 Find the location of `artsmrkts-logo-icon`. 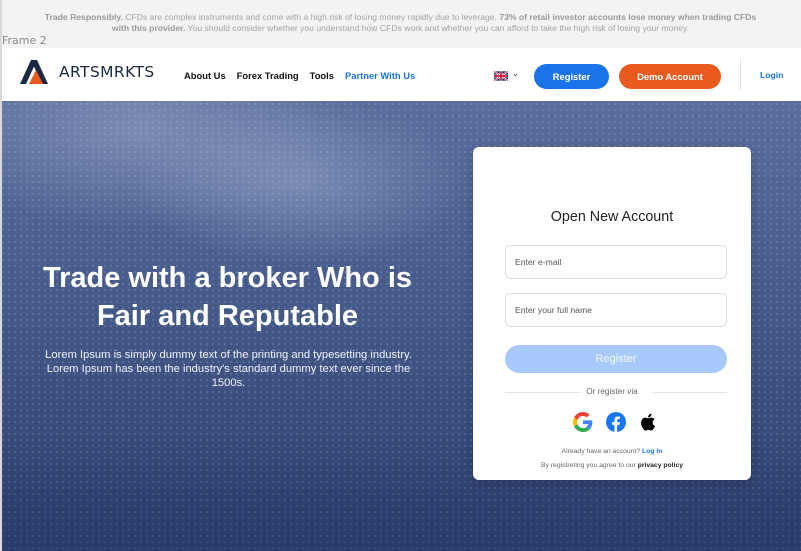

artsmrkts-logo-icon is located at coordinates (34, 72).